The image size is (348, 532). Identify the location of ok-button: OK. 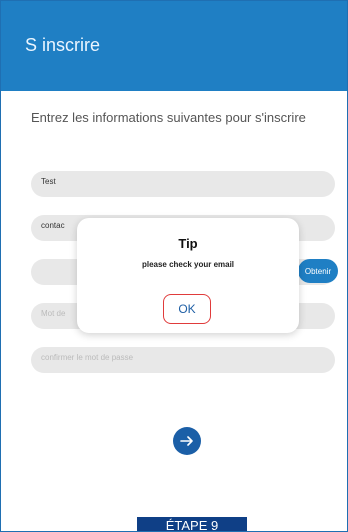
(187, 309).